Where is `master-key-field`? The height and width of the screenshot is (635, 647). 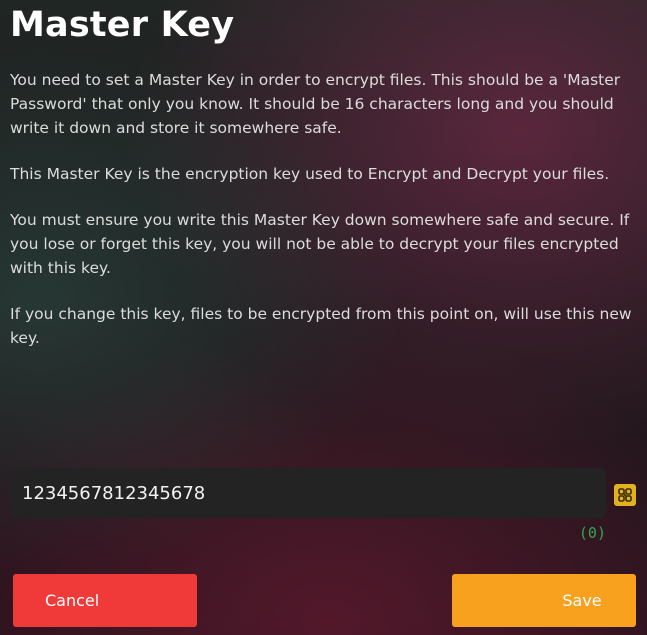 master-key-field is located at coordinates (308, 493).